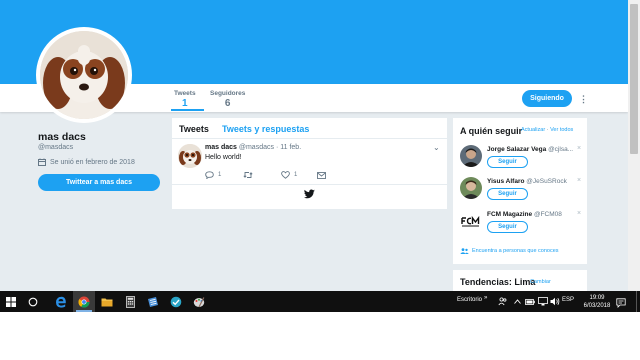 The image size is (640, 360). What do you see at coordinates (309, 194) in the screenshot?
I see `twitter-bird-icon` at bounding box center [309, 194].